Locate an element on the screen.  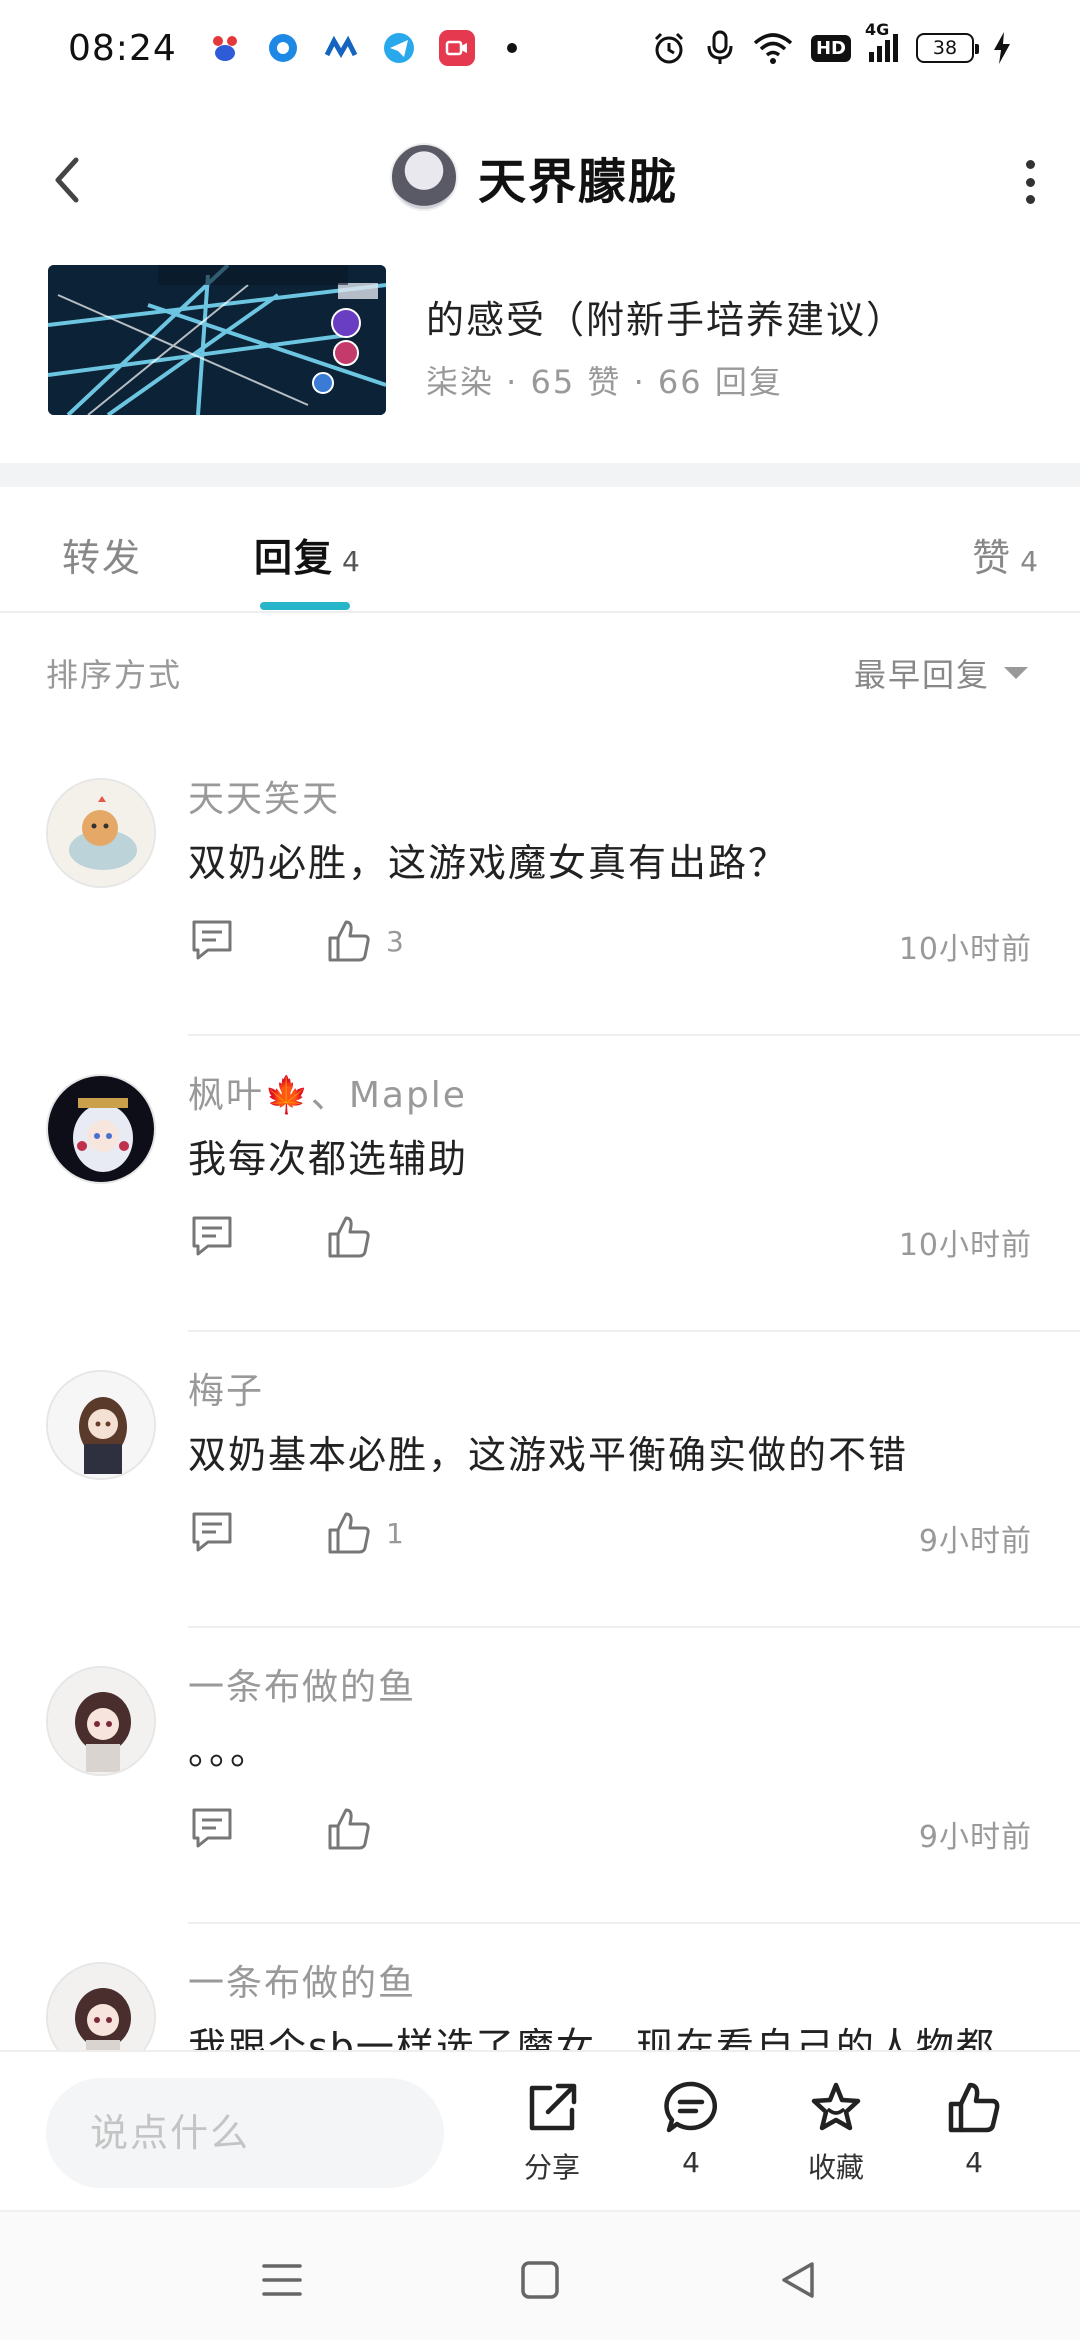
comments-button: 4 is located at coordinates (691, 2129).